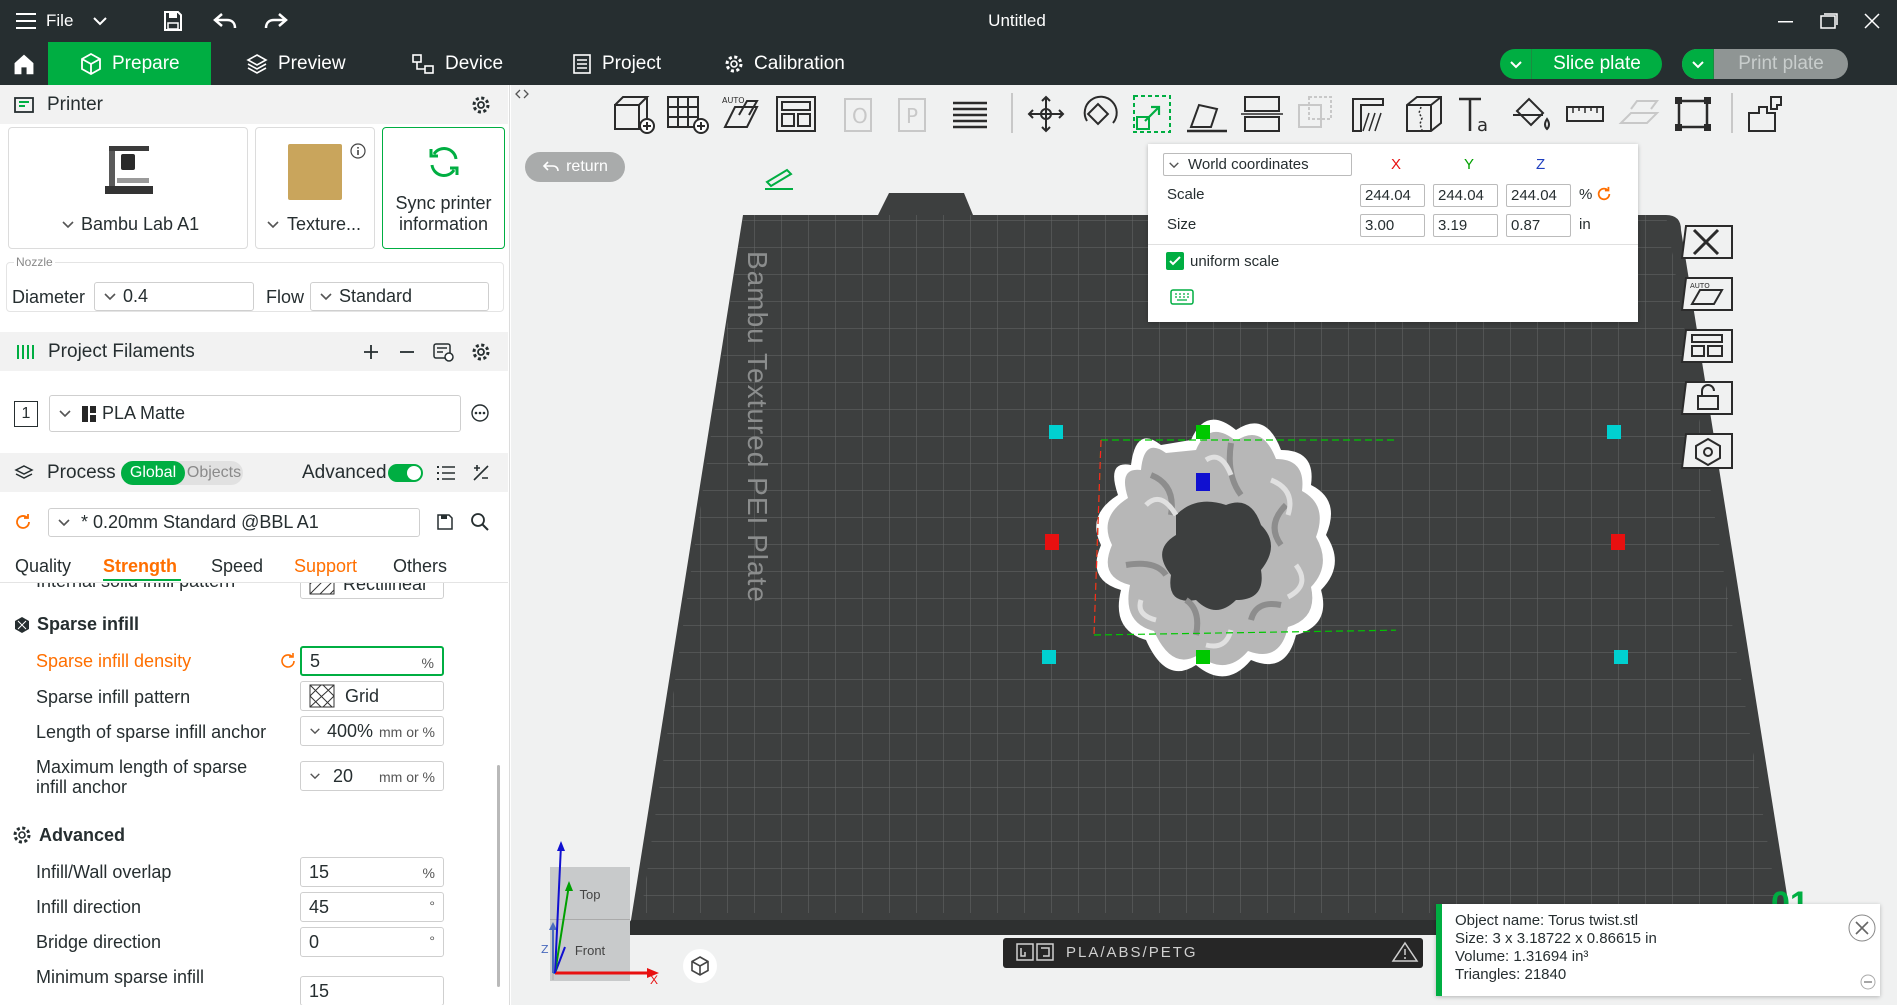 The width and height of the screenshot is (1897, 1005). I want to click on collapse-icon, so click(1868, 982).